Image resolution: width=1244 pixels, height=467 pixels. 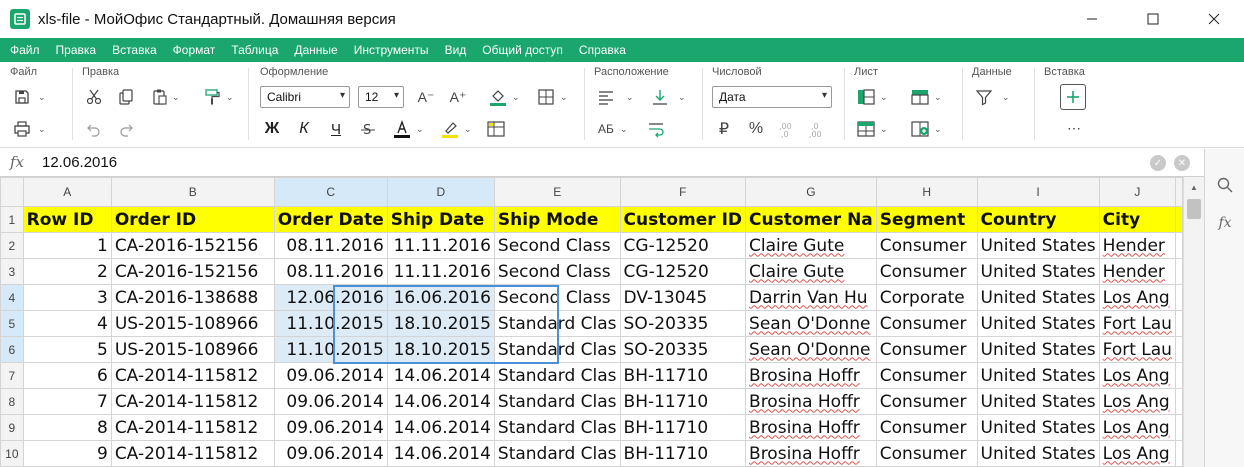 I want to click on insert-object-button, so click(x=1073, y=97).